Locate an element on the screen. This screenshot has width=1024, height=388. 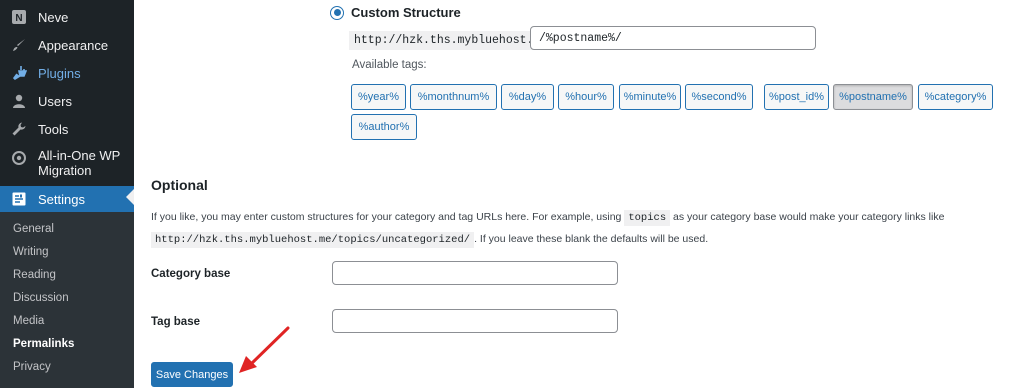
sidebar-item-all-in-one-wp-migration: All-in-One WP Migration is located at coordinates (67, 164).